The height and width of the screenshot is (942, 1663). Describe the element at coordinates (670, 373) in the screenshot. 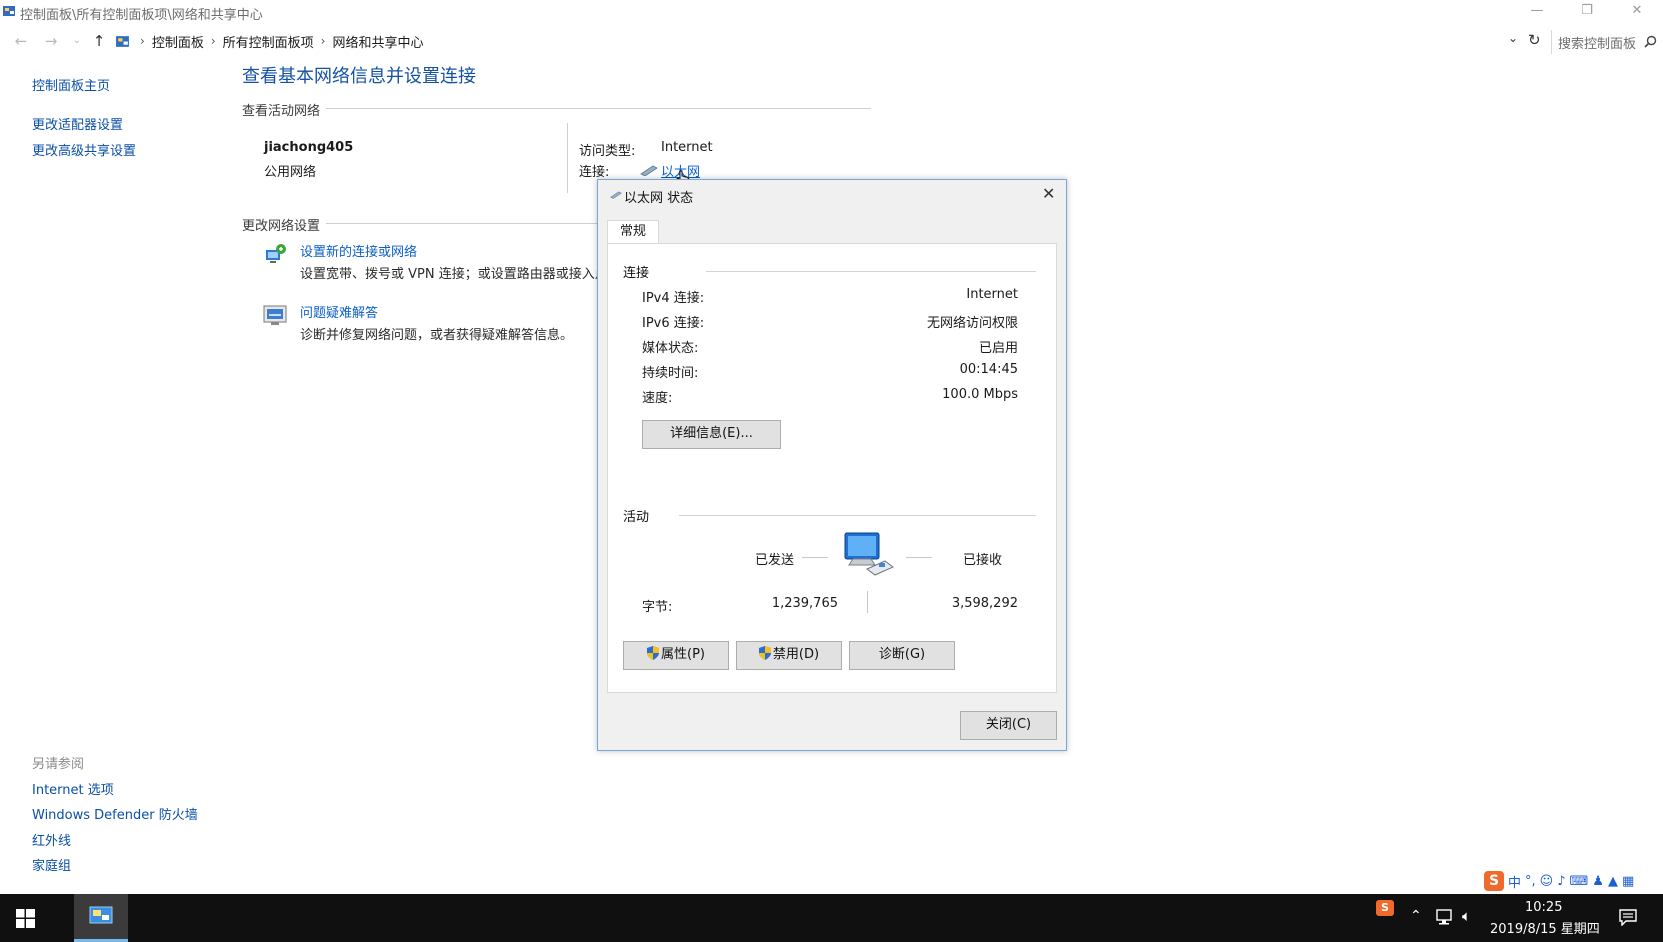

I see `duration-label: 持续时间:` at that location.